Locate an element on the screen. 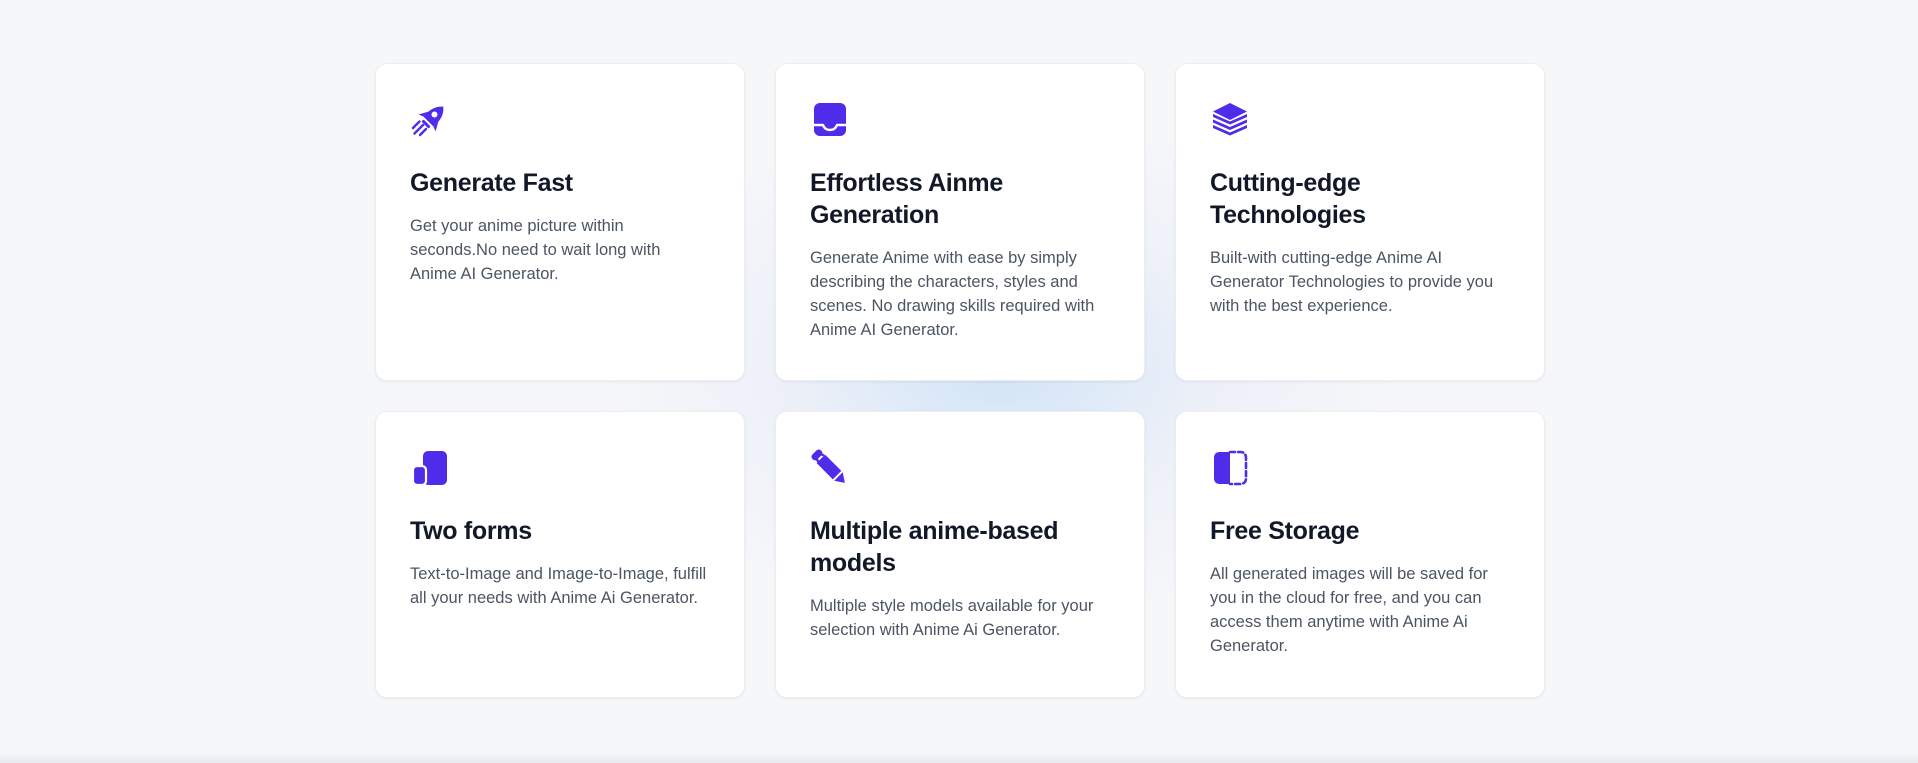 The width and height of the screenshot is (1918, 763). feature-title: Two forms is located at coordinates (471, 531).